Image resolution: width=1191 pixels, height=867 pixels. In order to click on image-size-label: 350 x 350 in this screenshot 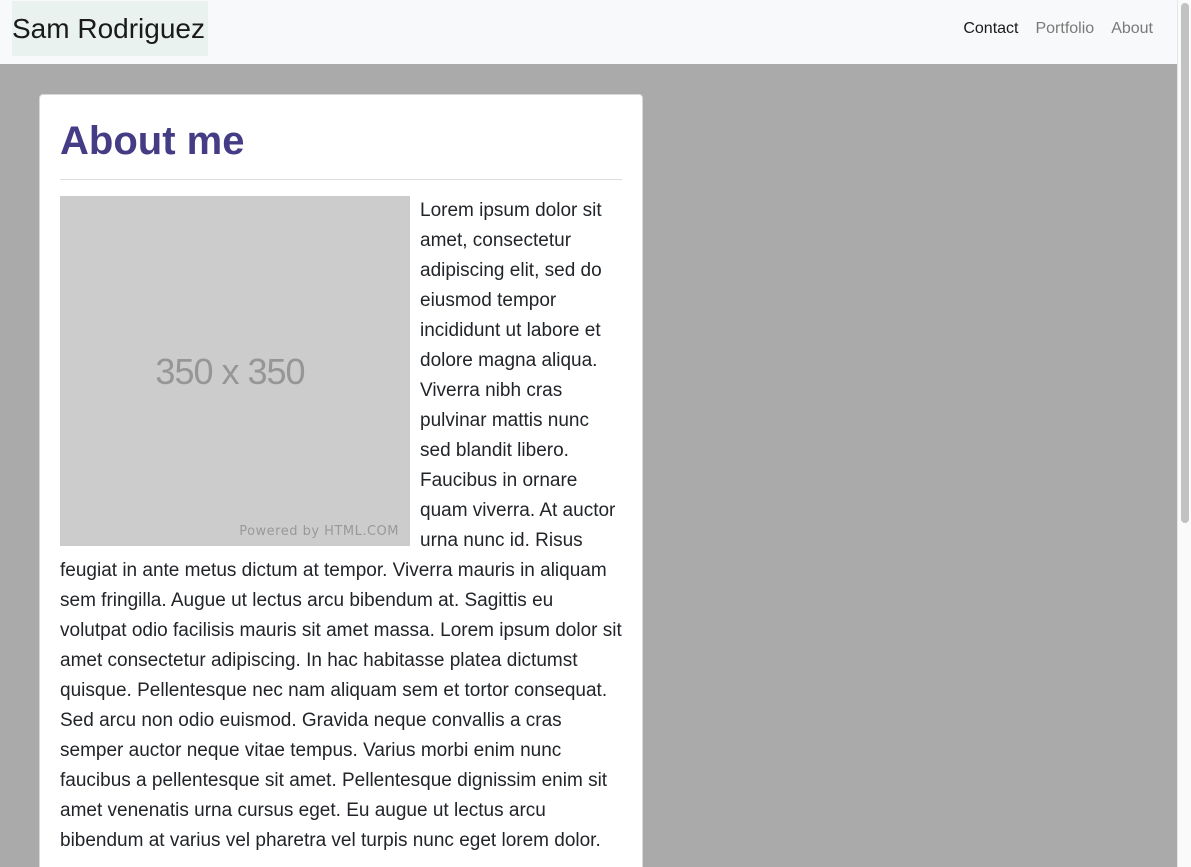, I will do `click(230, 371)`.